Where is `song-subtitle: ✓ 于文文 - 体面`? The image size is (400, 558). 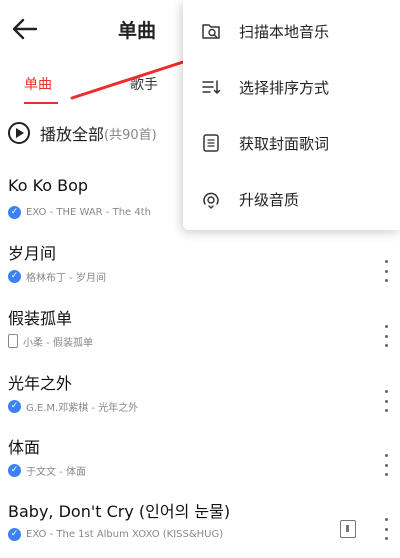
song-subtitle: ✓ 于文文 - 体面 is located at coordinates (47, 470).